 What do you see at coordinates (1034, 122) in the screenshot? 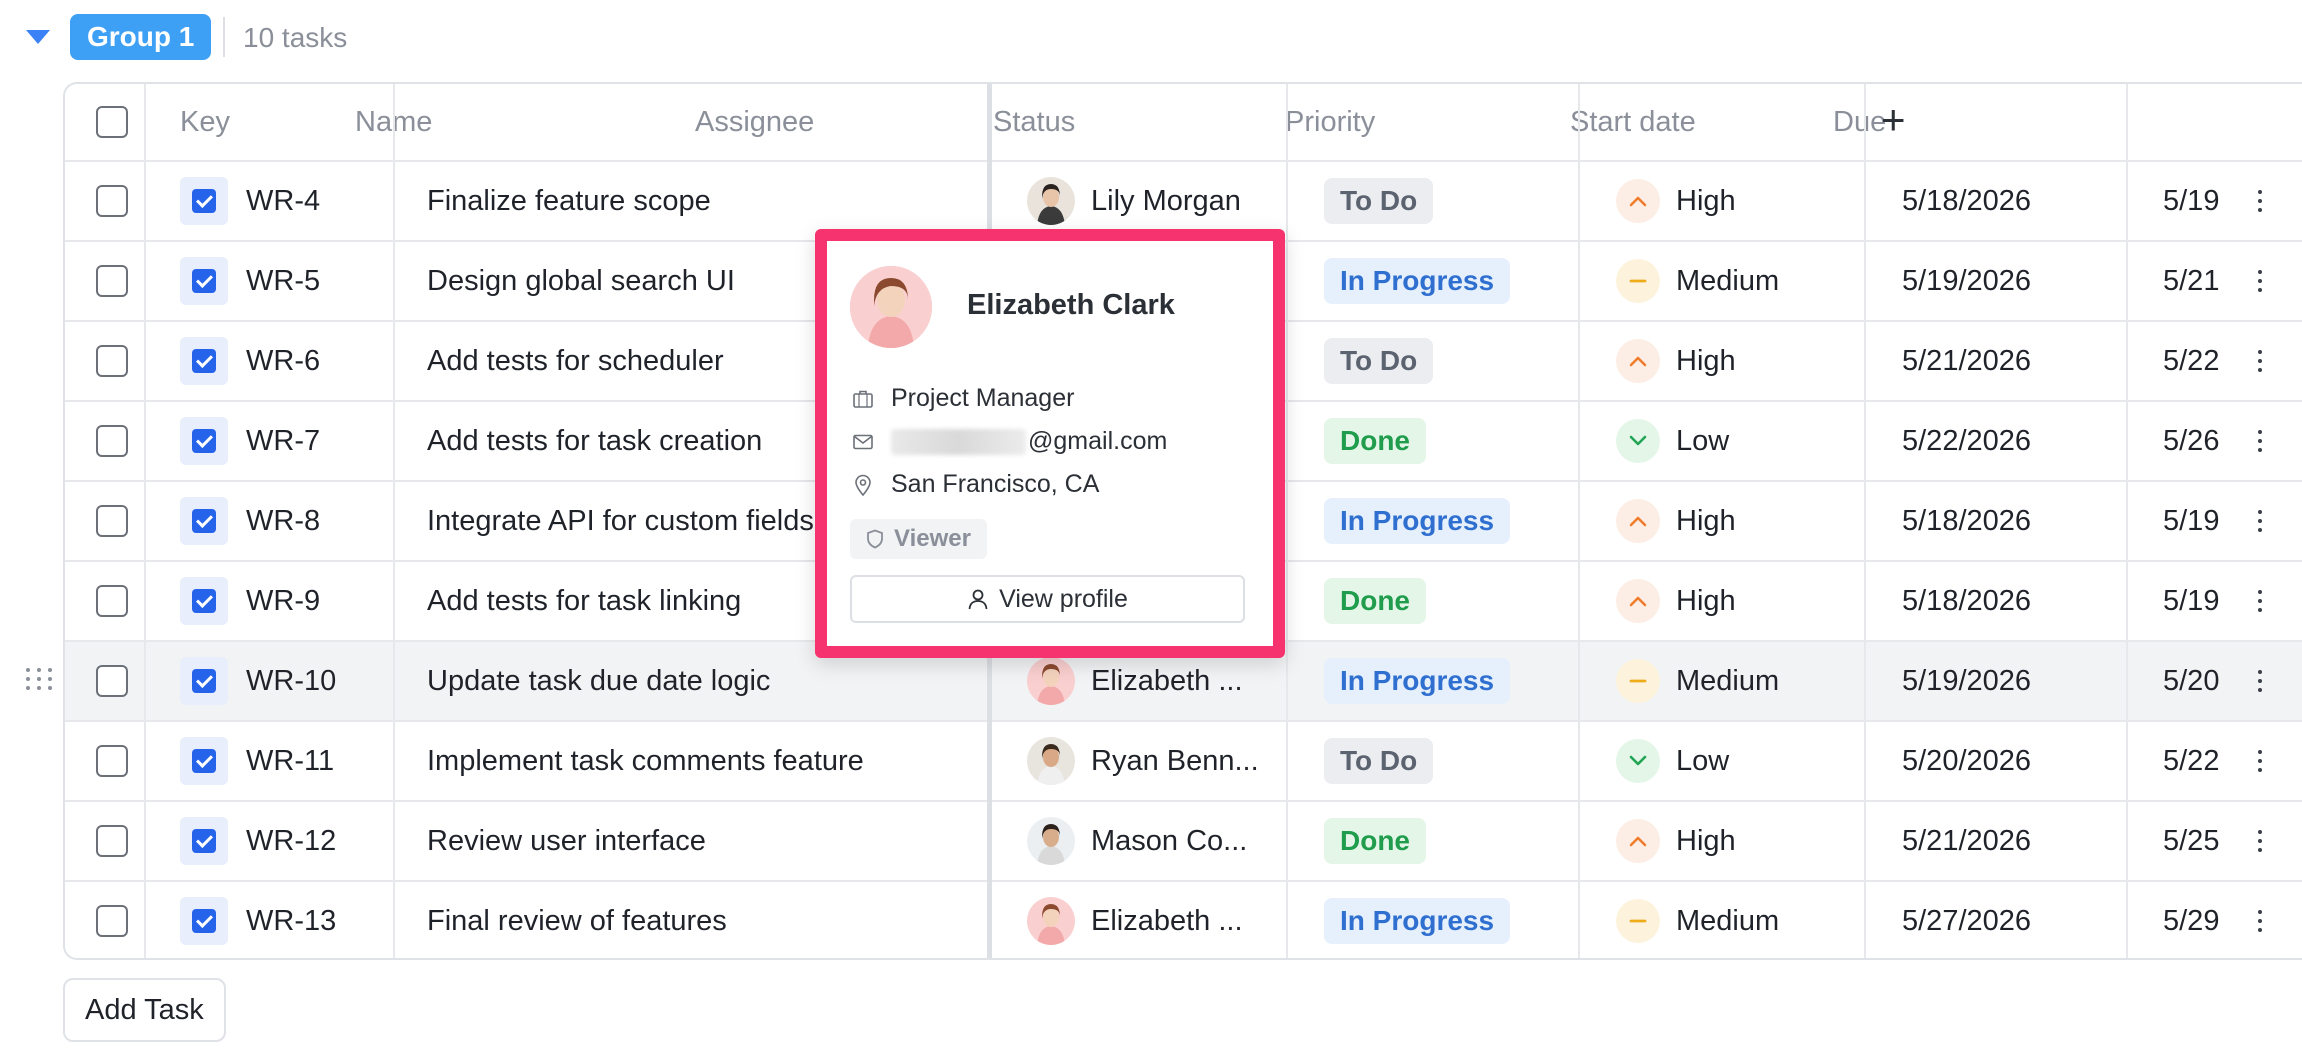
I see `col-header-status: Status` at bounding box center [1034, 122].